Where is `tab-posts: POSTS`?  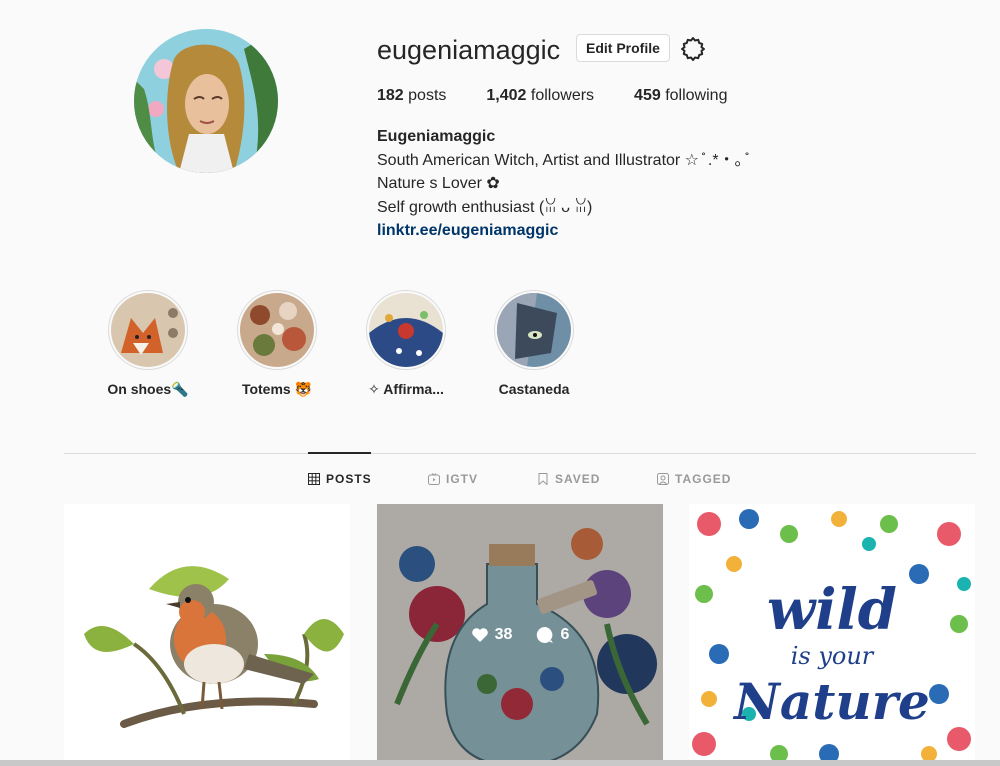 tab-posts: POSTS is located at coordinates (340, 479).